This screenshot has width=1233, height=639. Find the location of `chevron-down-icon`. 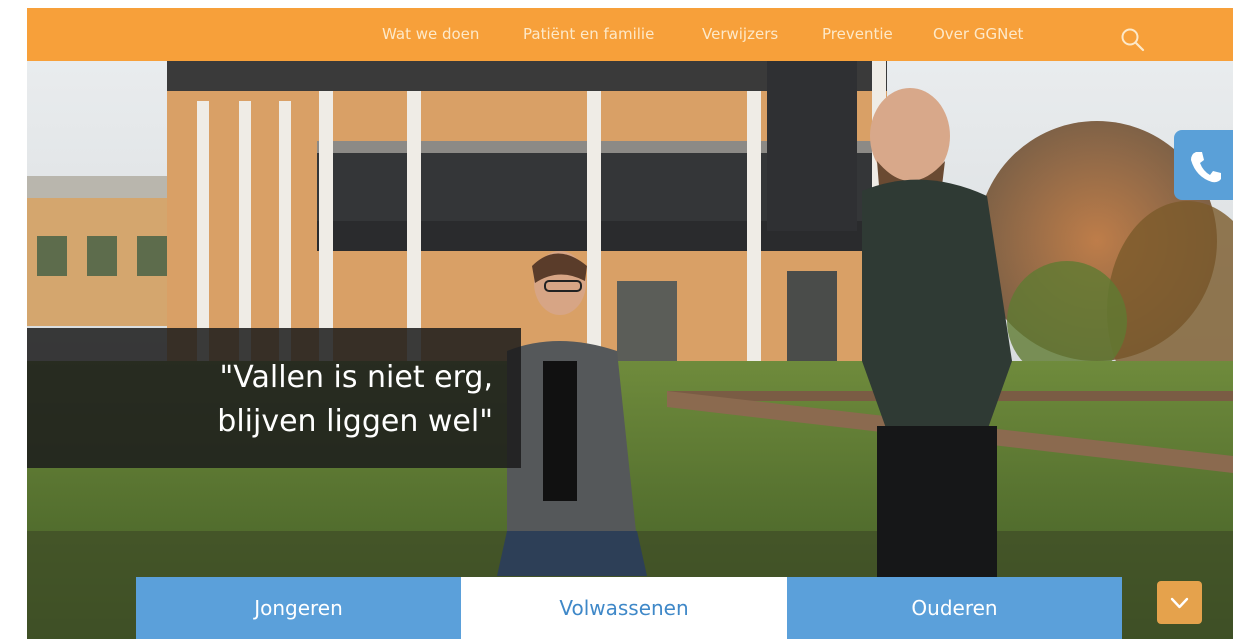

chevron-down-icon is located at coordinates (1179, 603).